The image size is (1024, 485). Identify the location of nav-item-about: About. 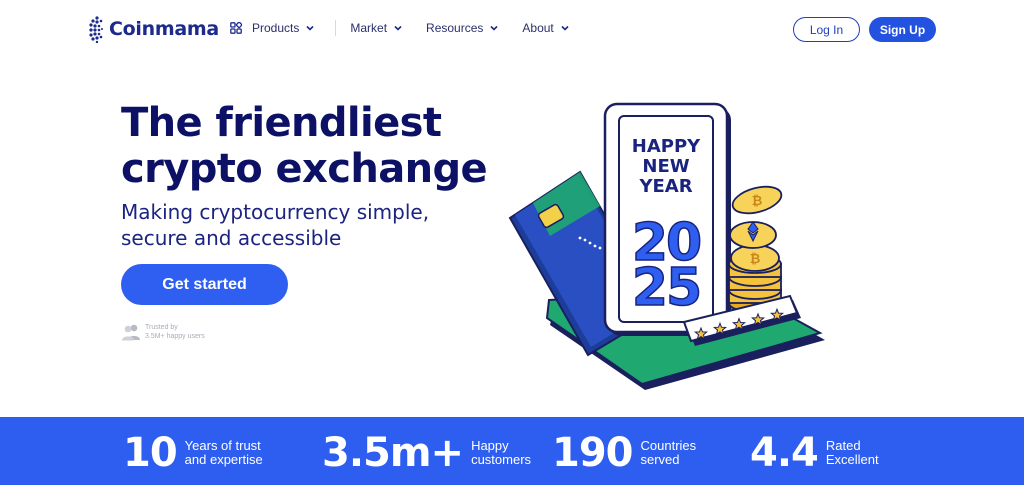
(545, 28).